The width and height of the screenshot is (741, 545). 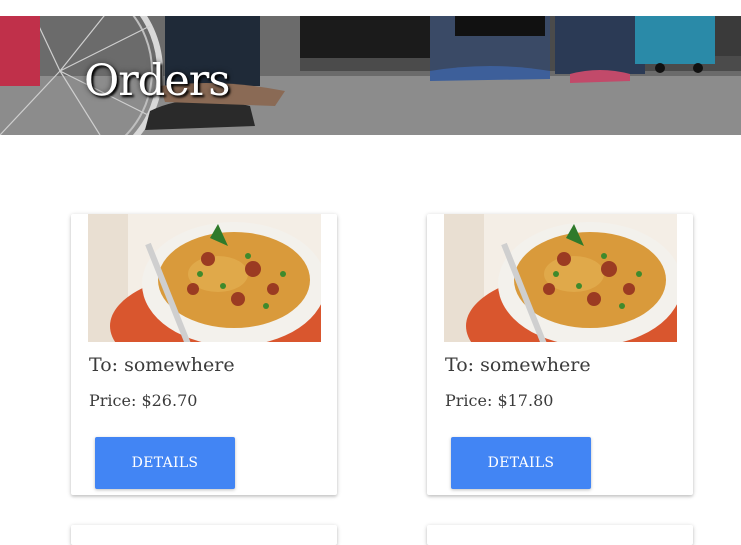 What do you see at coordinates (370, 8) in the screenshot?
I see `top-bar` at bounding box center [370, 8].